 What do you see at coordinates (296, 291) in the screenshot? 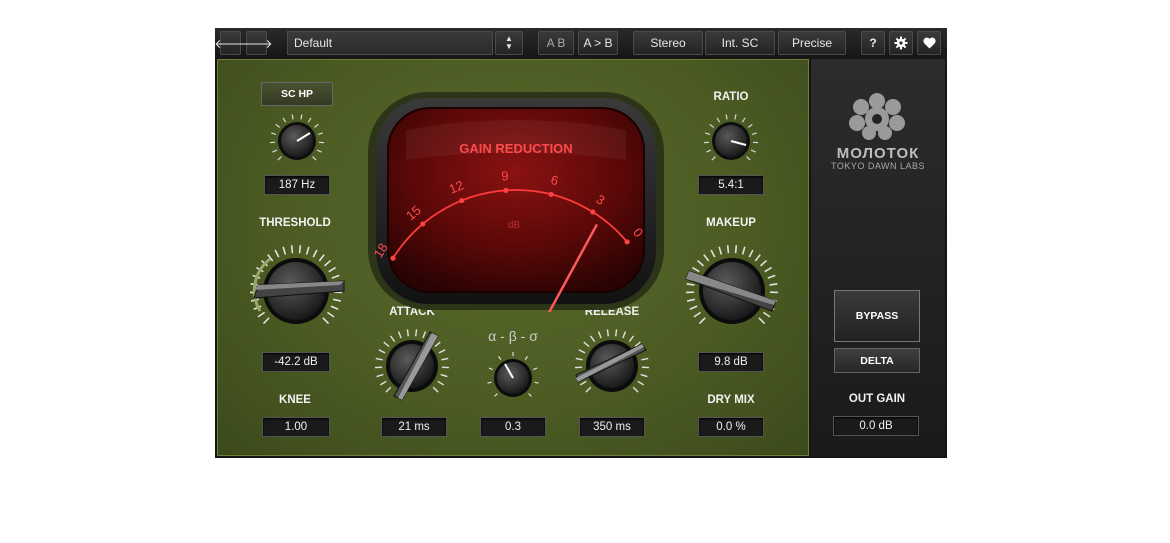
I see `threshold-knob` at bounding box center [296, 291].